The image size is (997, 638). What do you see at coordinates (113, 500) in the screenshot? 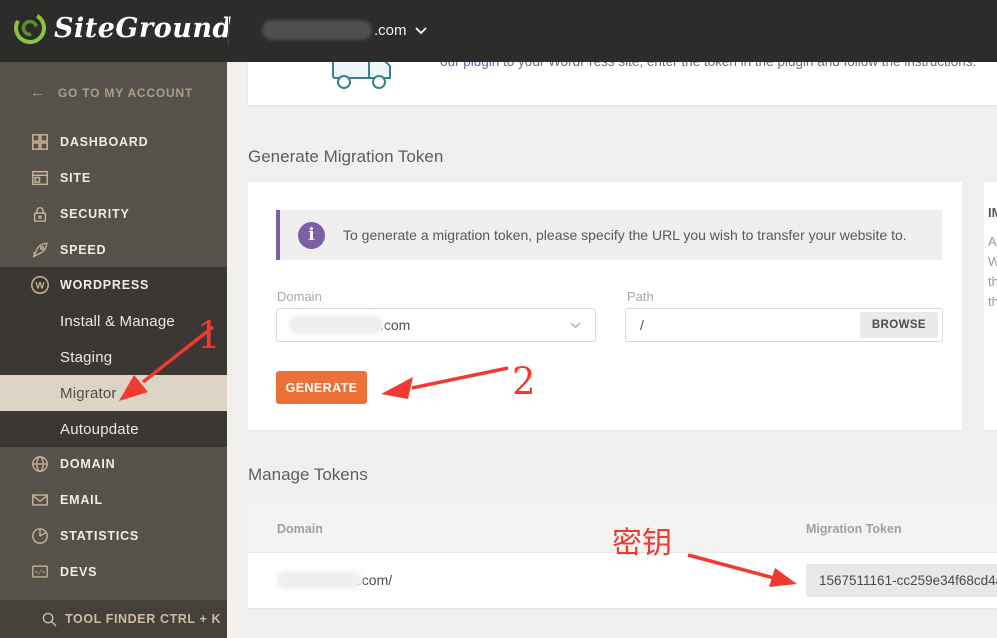
I see `sidebar-item-email: EMAIL` at bounding box center [113, 500].